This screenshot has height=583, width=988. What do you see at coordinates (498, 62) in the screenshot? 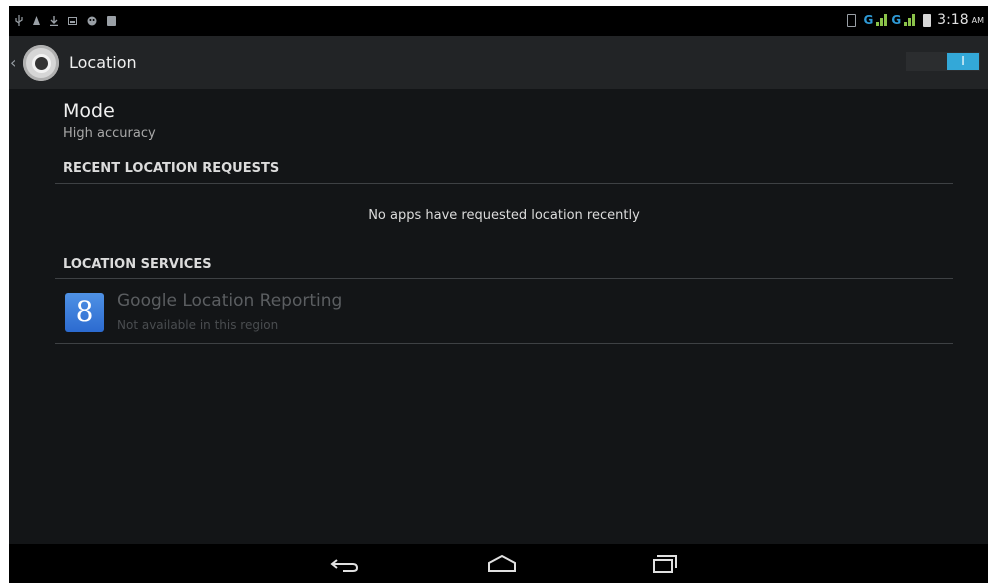
I see `action-bar: ‹ Location I` at bounding box center [498, 62].